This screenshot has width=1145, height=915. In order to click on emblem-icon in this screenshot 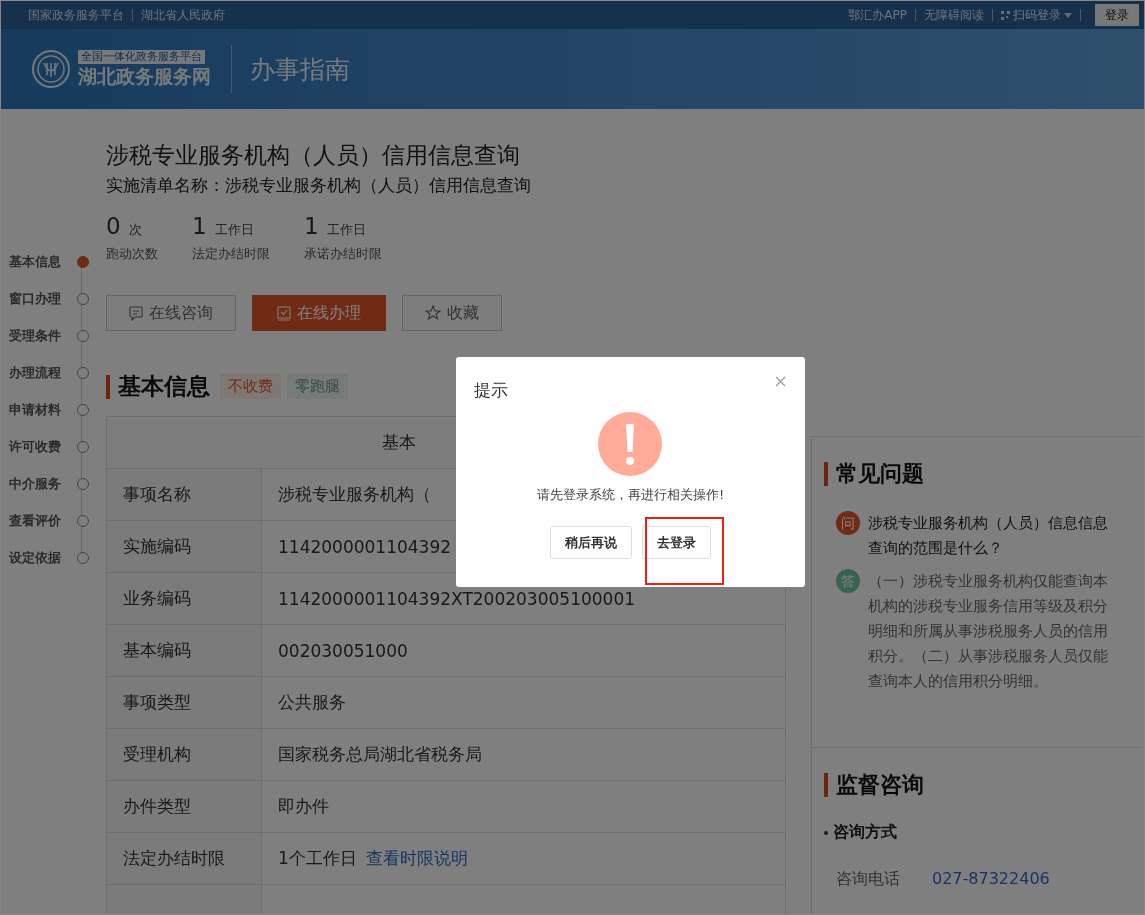, I will do `click(51, 69)`.